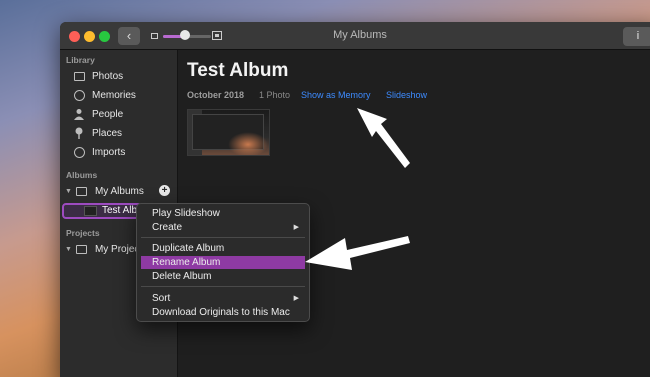  Describe the element at coordinates (357, 253) in the screenshot. I see `arrow-to-rename-album-icon` at that location.